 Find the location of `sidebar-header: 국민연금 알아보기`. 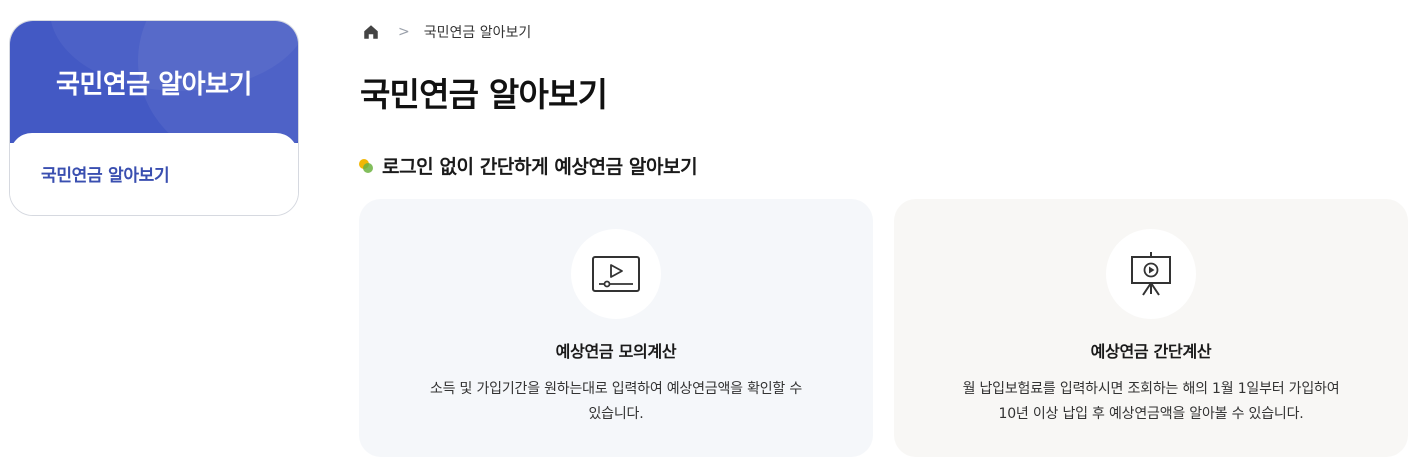

sidebar-header: 국민연금 알아보기 is located at coordinates (154, 82).